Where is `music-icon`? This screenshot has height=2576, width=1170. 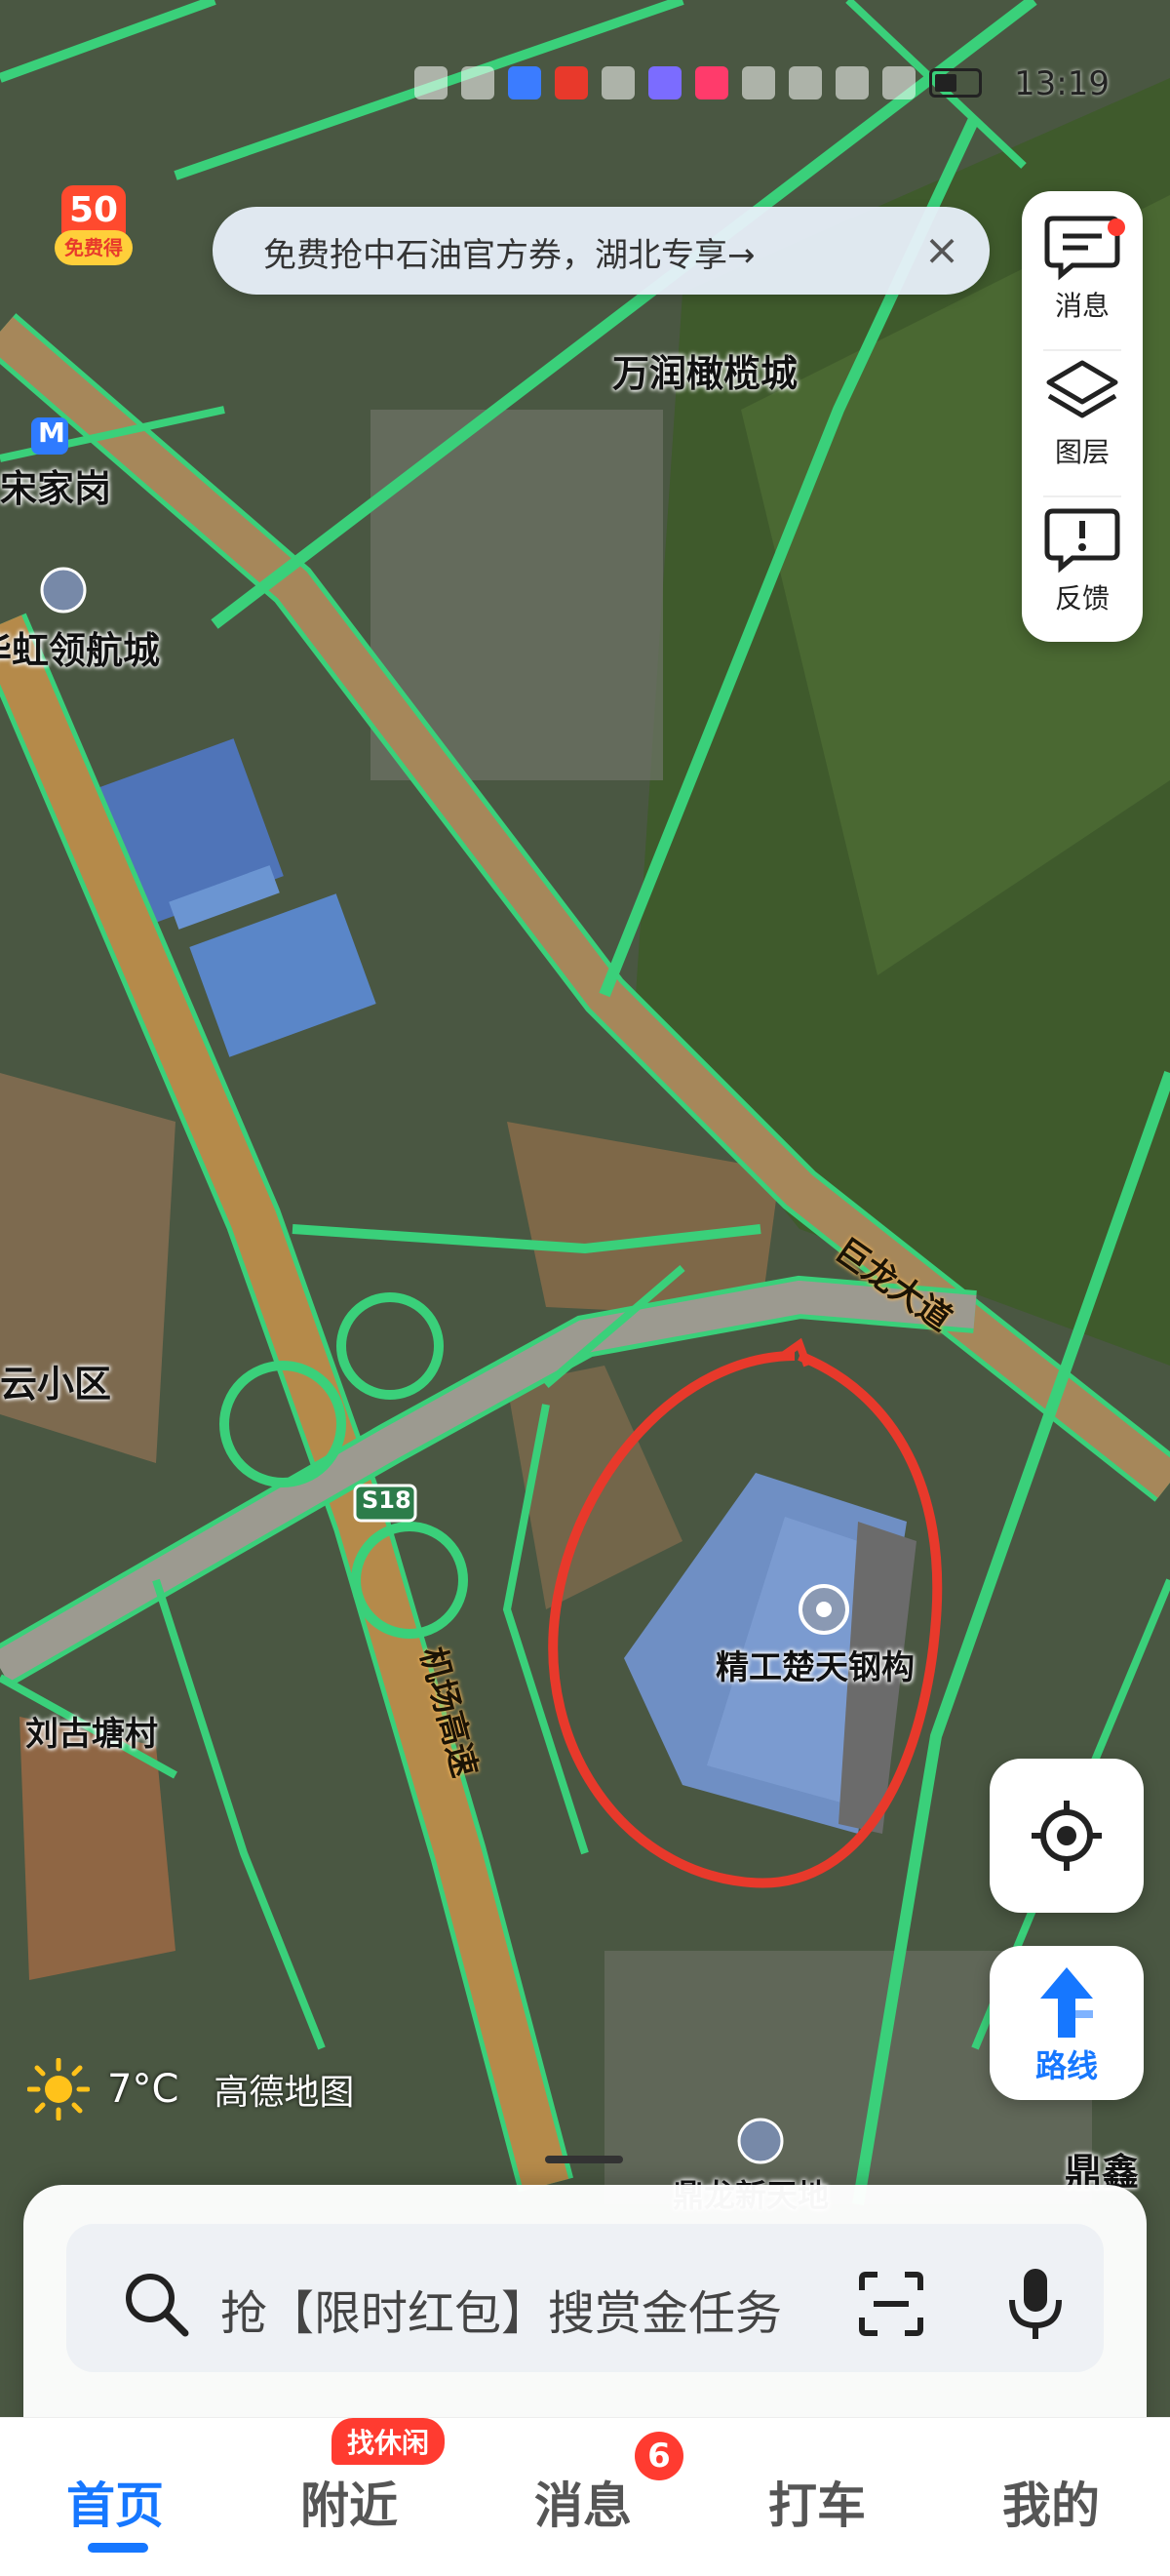
music-icon is located at coordinates (665, 82).